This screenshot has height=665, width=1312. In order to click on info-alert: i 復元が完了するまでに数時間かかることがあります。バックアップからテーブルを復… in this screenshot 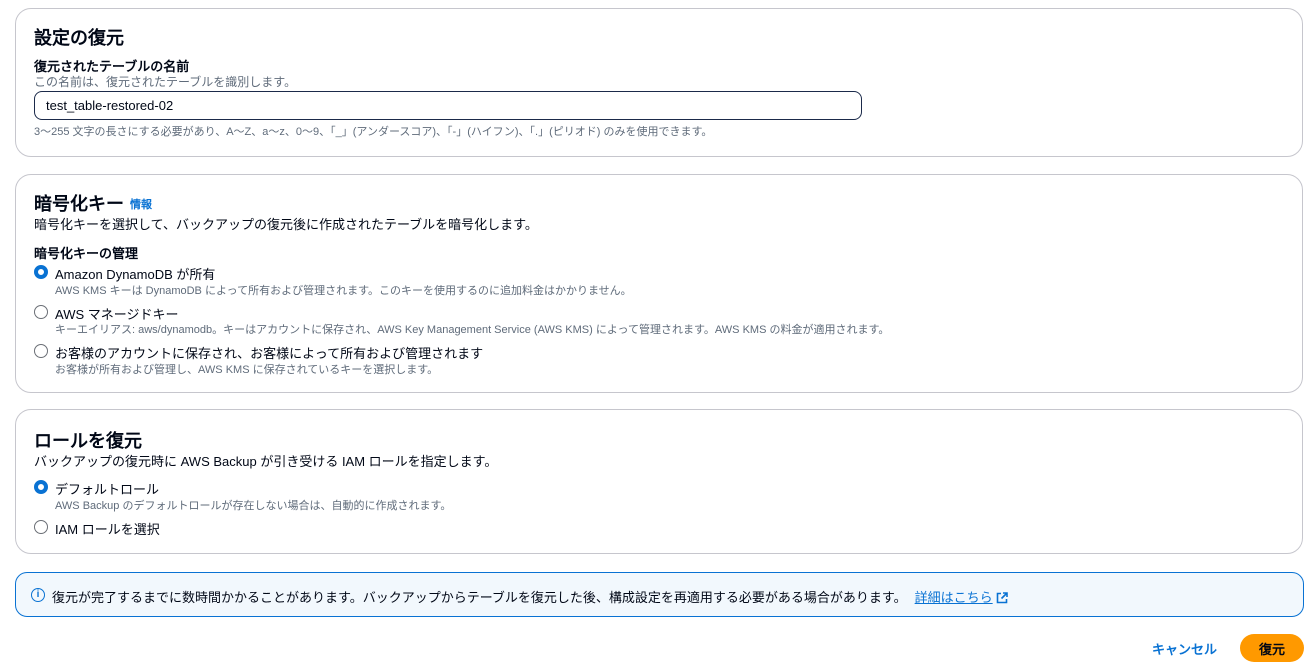, I will do `click(659, 594)`.